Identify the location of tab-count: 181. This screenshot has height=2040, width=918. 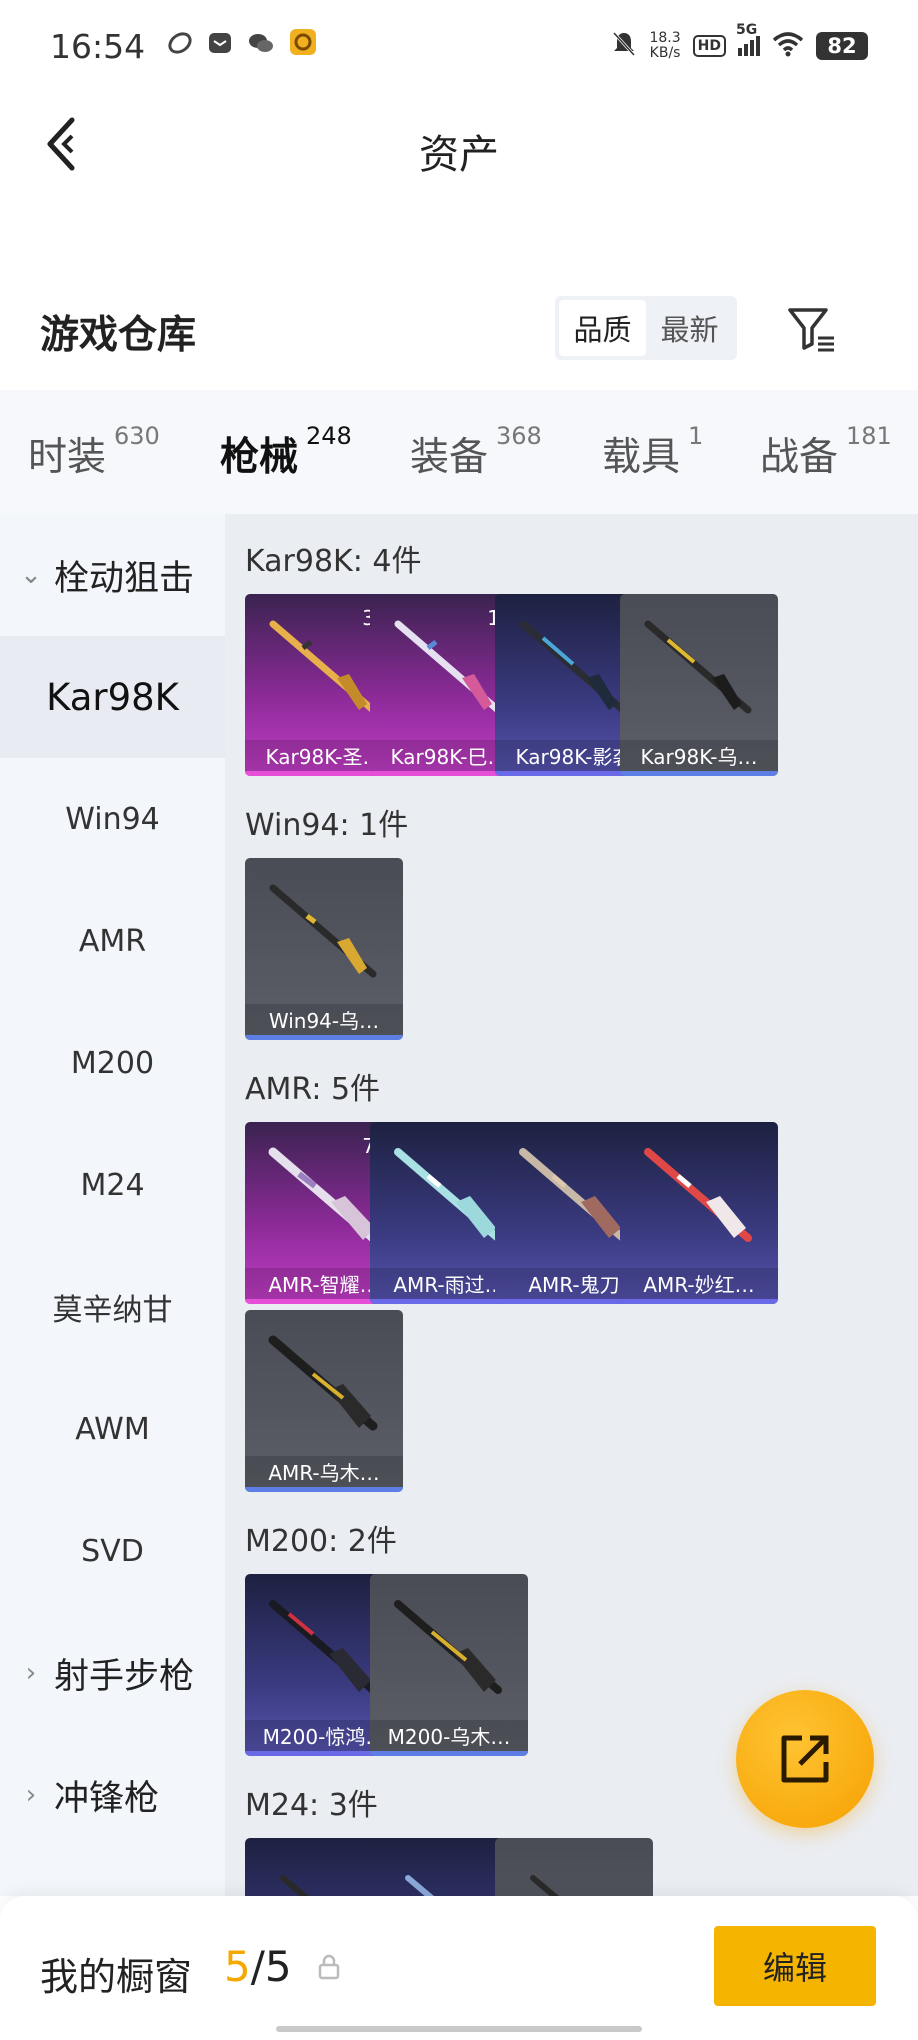
(869, 436).